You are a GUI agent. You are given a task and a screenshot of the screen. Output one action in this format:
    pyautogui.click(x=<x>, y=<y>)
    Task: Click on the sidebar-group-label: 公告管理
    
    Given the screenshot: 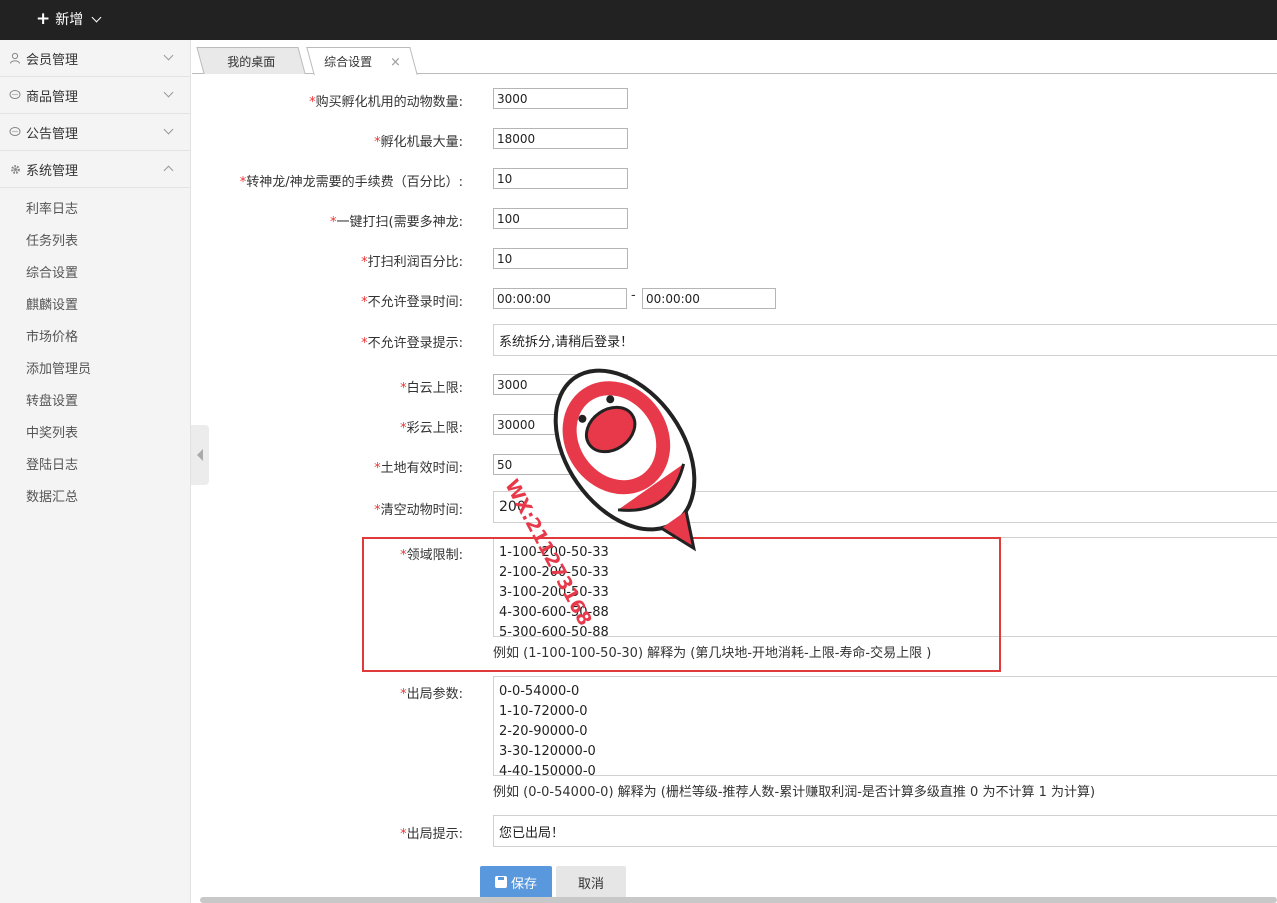 What is the action you would take?
    pyautogui.click(x=52, y=134)
    